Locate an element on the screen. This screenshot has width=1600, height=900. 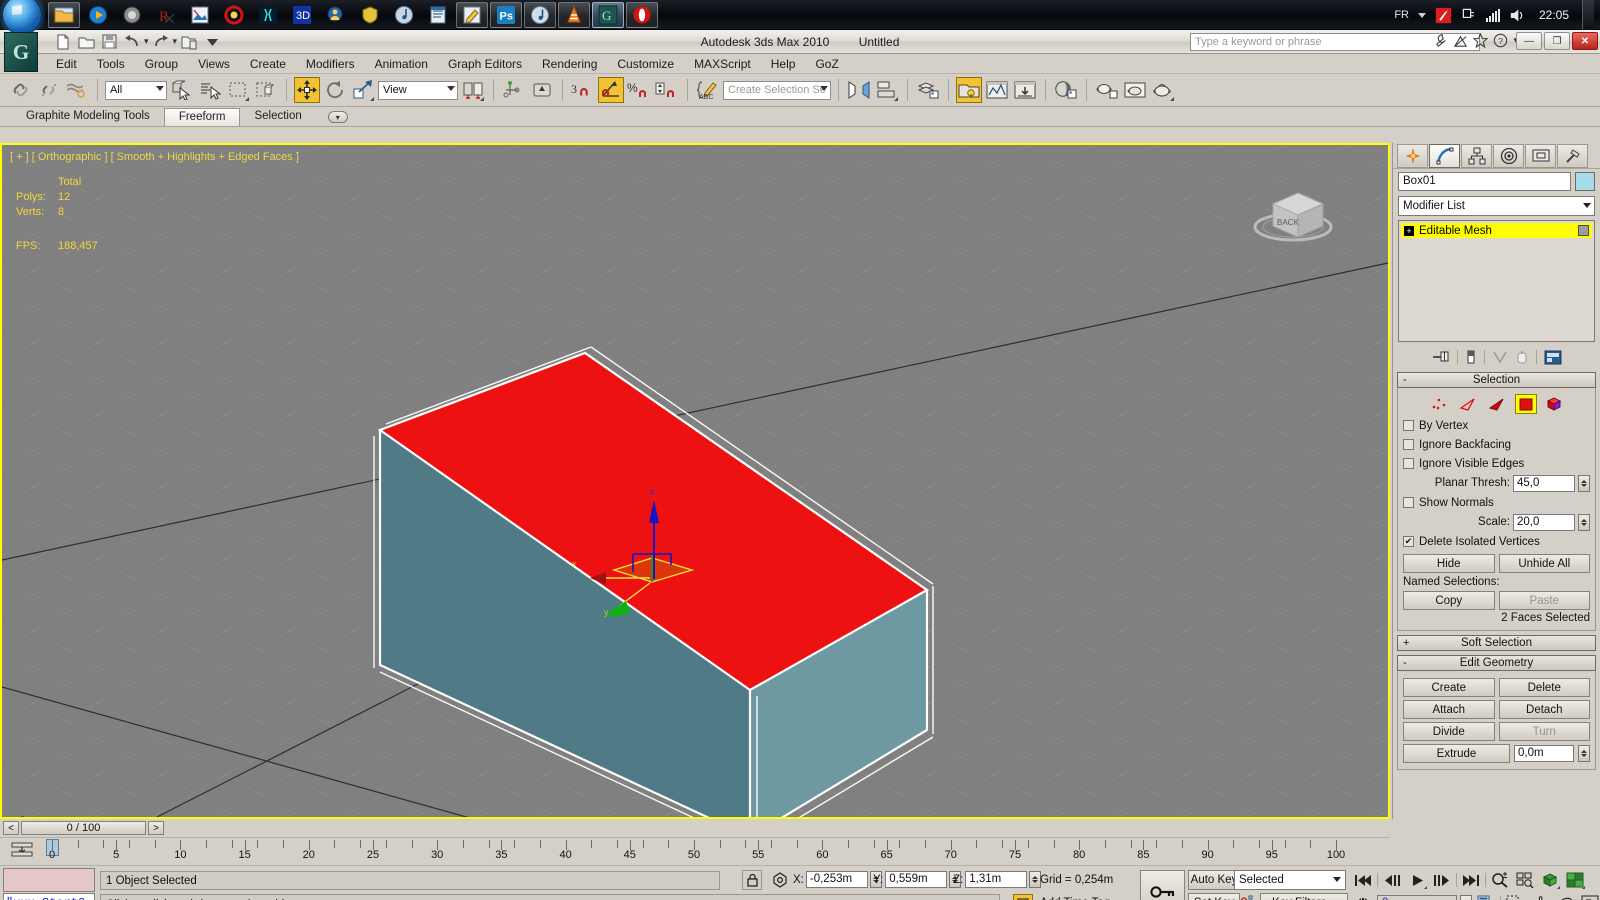
create-button: Create is located at coordinates (1449, 687).